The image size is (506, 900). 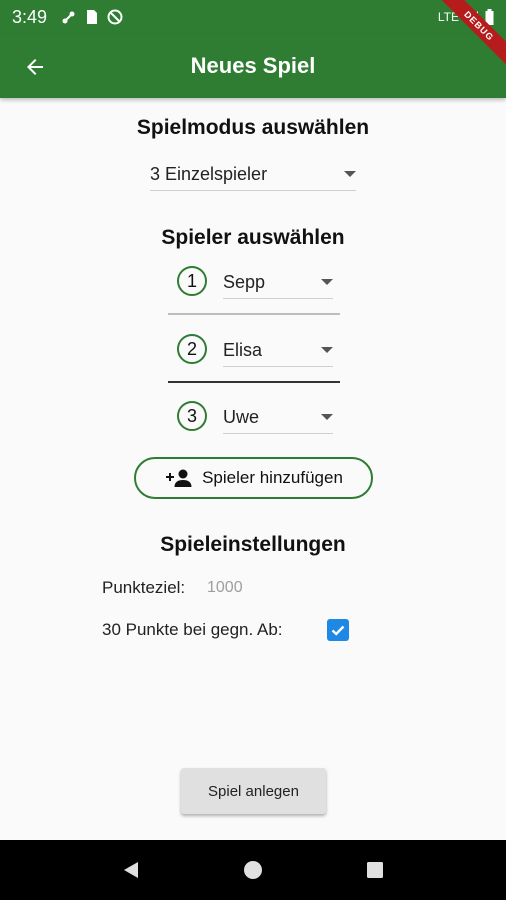 I want to click on cast-icon, so click(x=68, y=17).